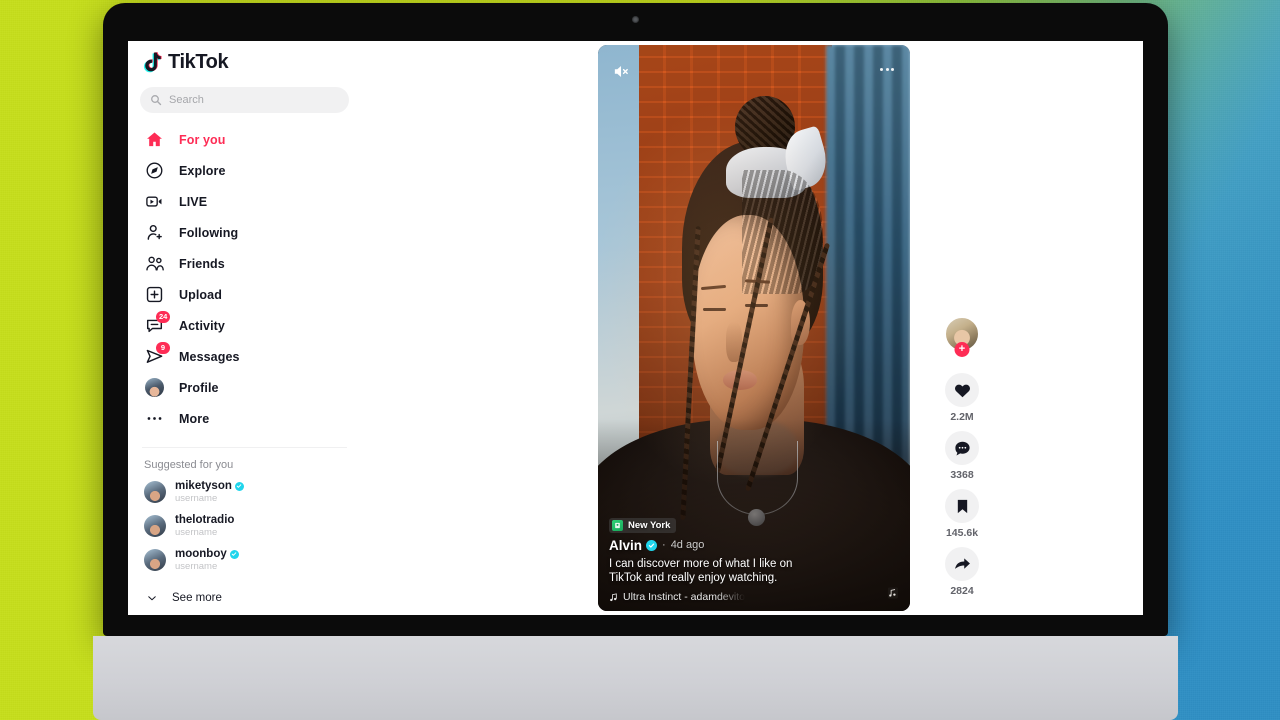 Image resolution: width=1280 pixels, height=720 pixels. What do you see at coordinates (754, 597) in the screenshot?
I see `music-attribution: Ultra Instinct - adamdevito` at bounding box center [754, 597].